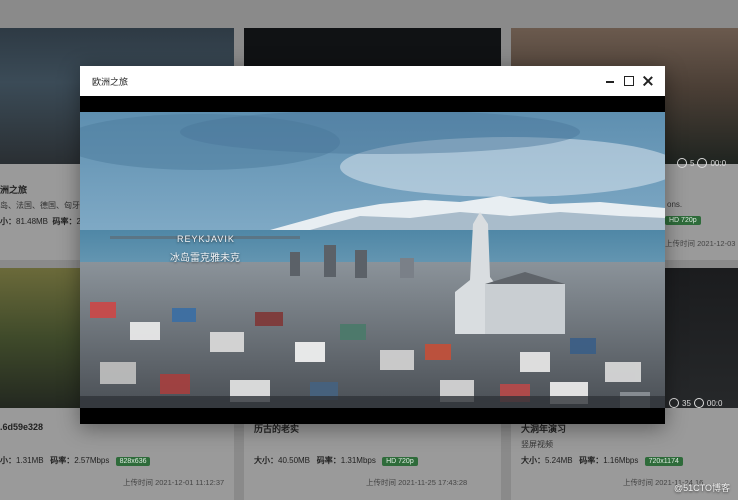  Describe the element at coordinates (701, 243) in the screenshot. I see `upload-time: 上传时间 2021-12-03 18` at that location.